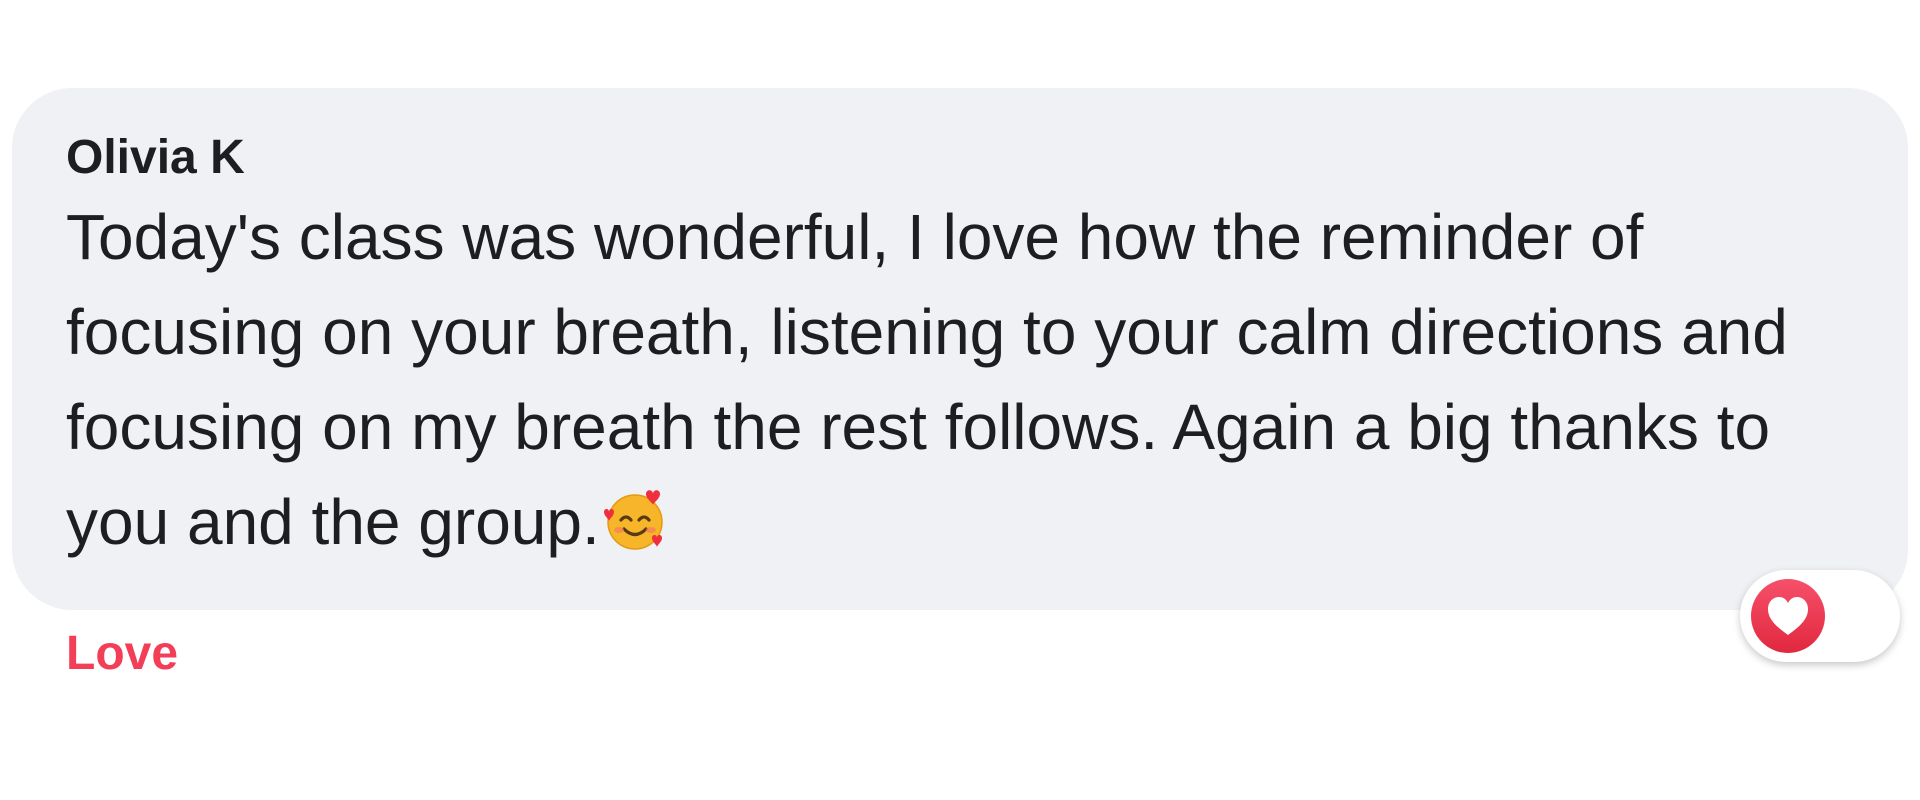 The image size is (1920, 800). Describe the element at coordinates (1788, 616) in the screenshot. I see `love-heart-icon` at that location.